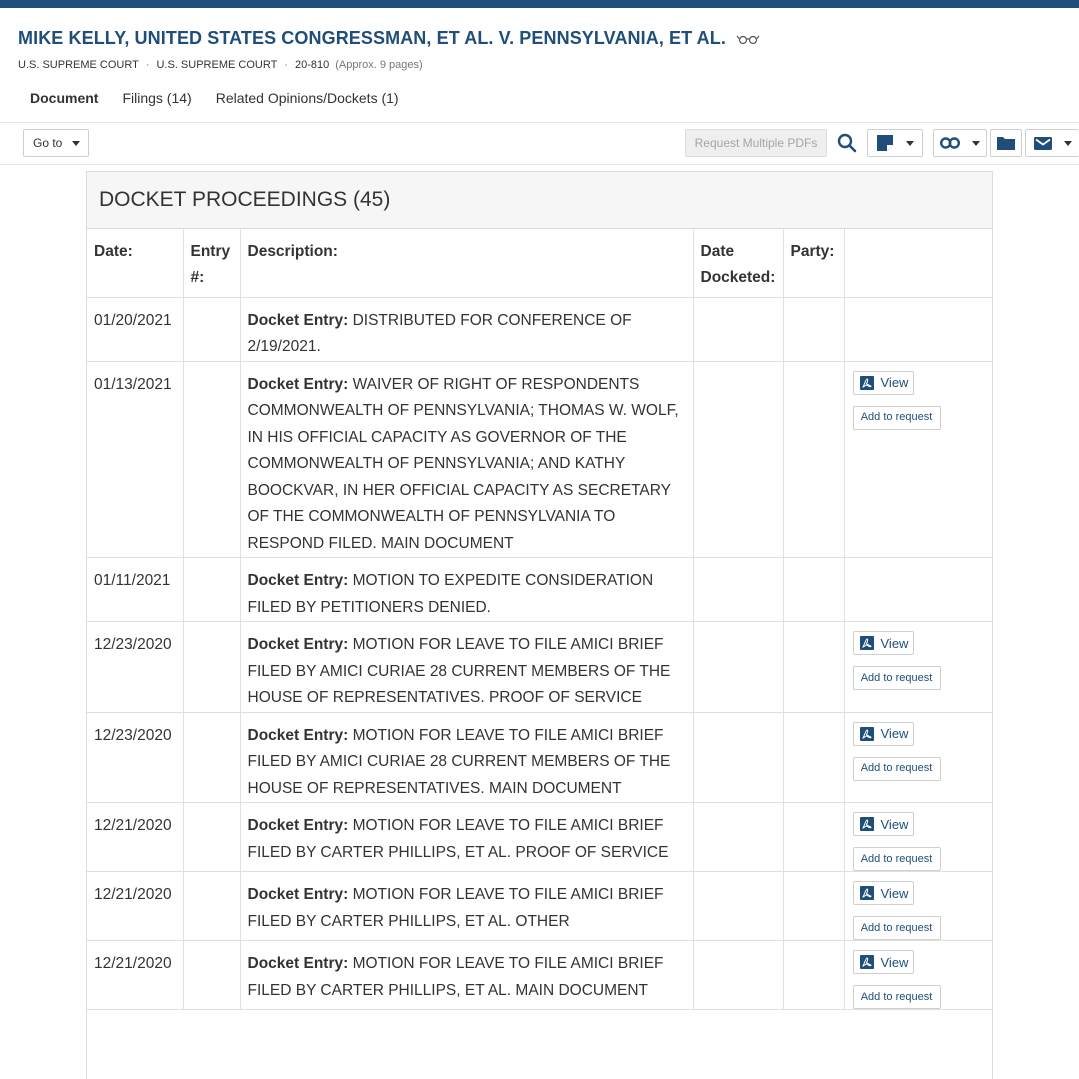 The image size is (1079, 1079). Describe the element at coordinates (64, 98) in the screenshot. I see `tab-document: Document` at that location.